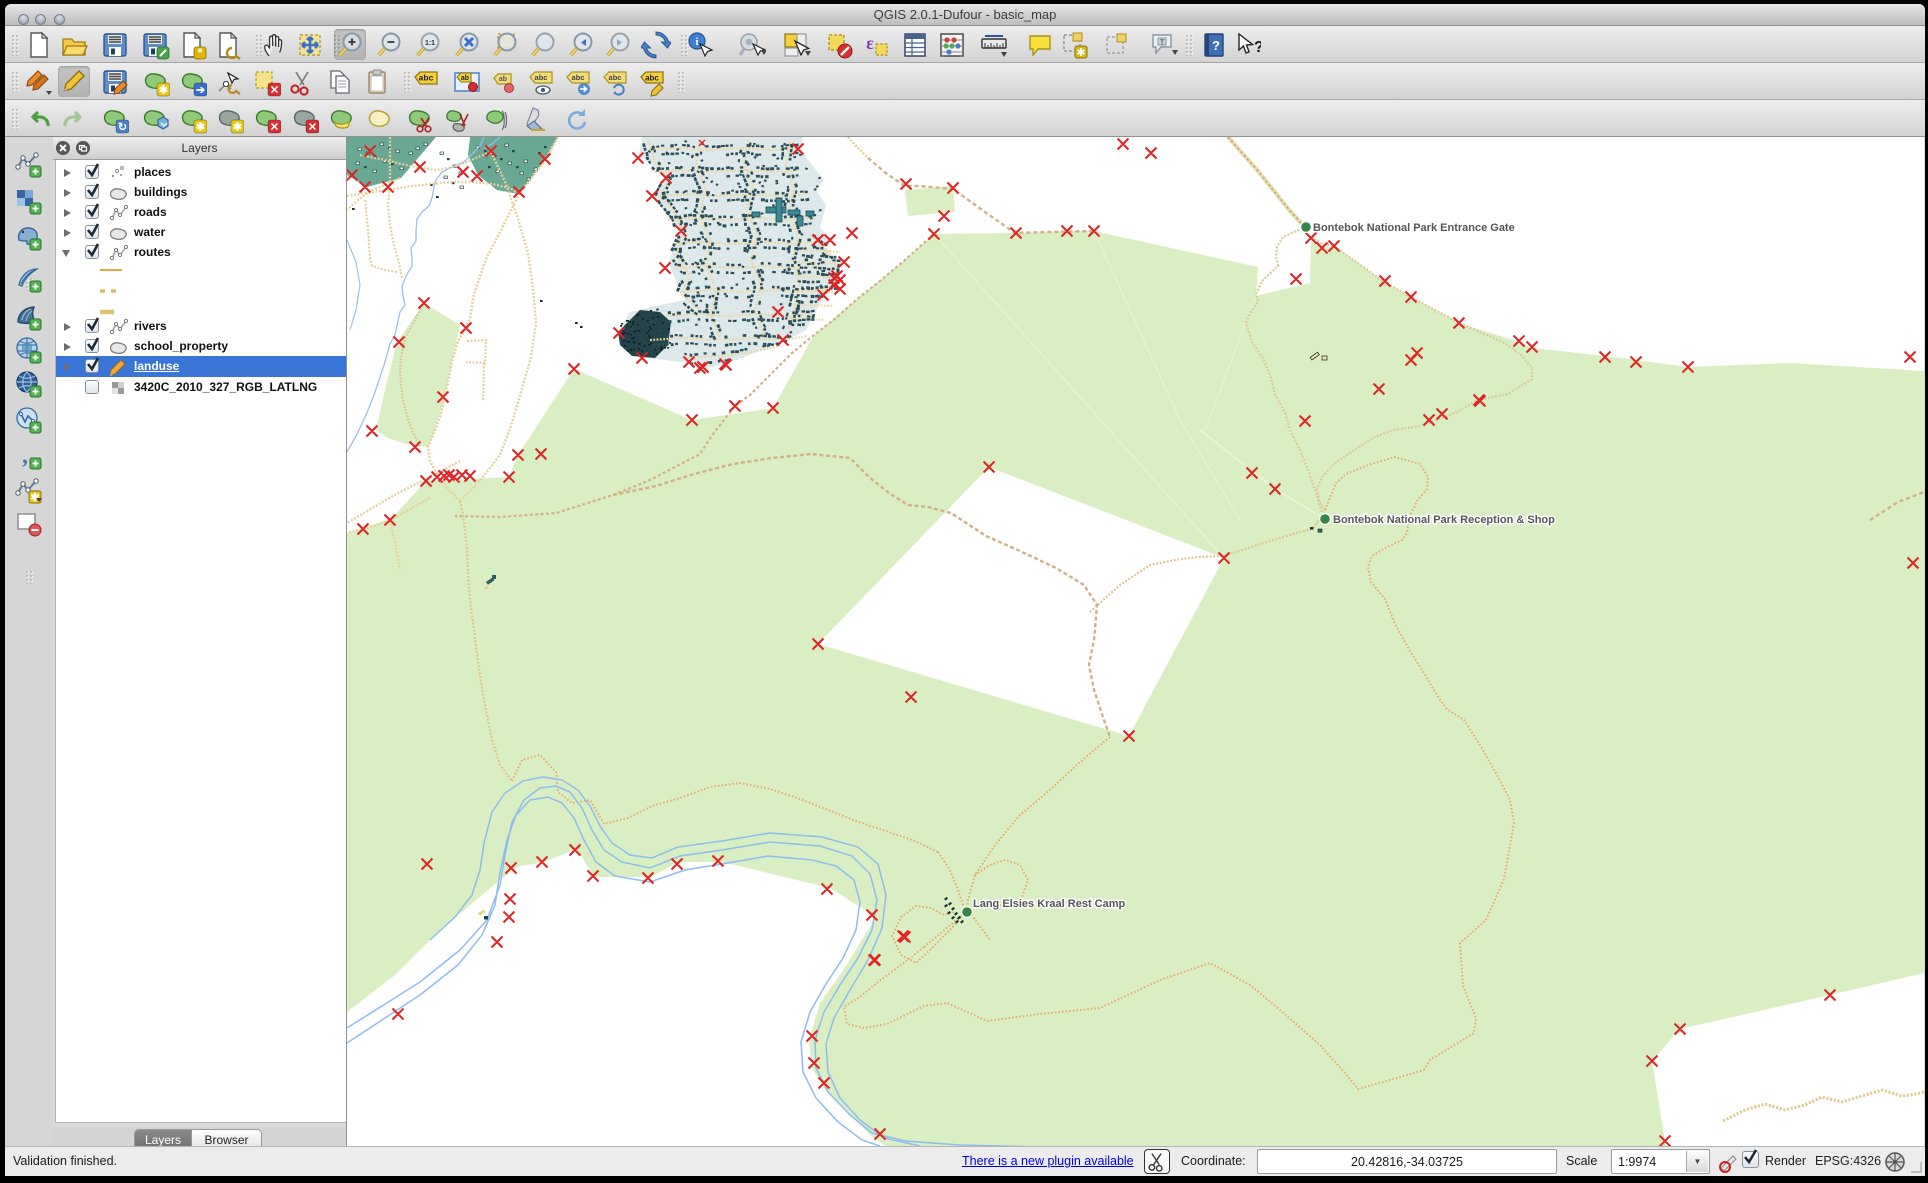 Image resolution: width=1928 pixels, height=1183 pixels. Describe the element at coordinates (1049, 904) in the screenshot. I see `svg-text: Lang Elsies Kraal Rest Camp` at that location.